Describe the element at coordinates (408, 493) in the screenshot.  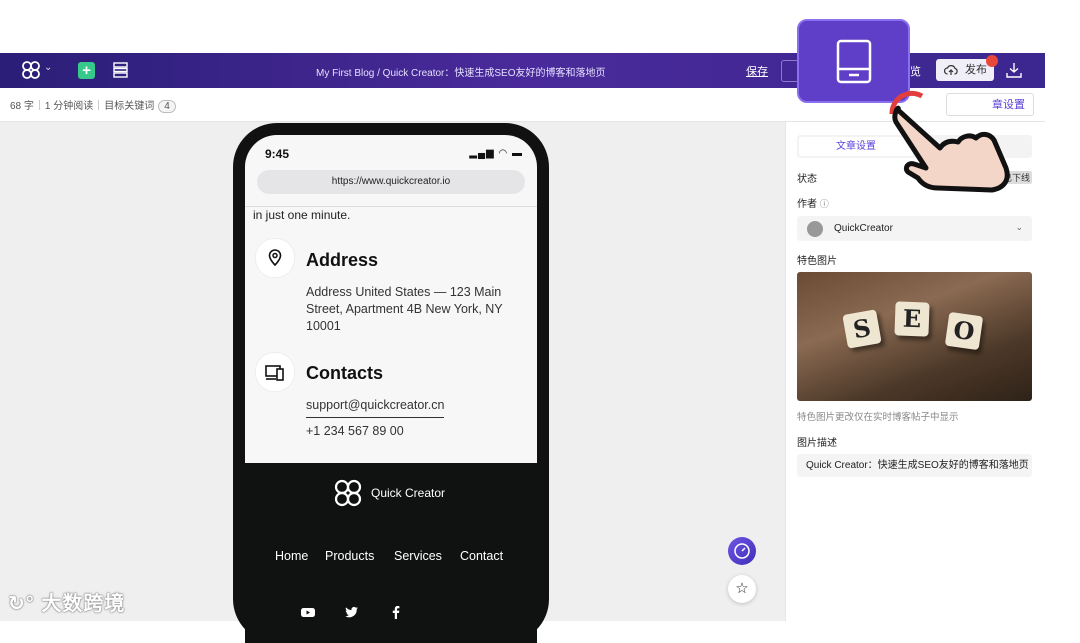
I see `footer-brand: Quick Creator` at that location.